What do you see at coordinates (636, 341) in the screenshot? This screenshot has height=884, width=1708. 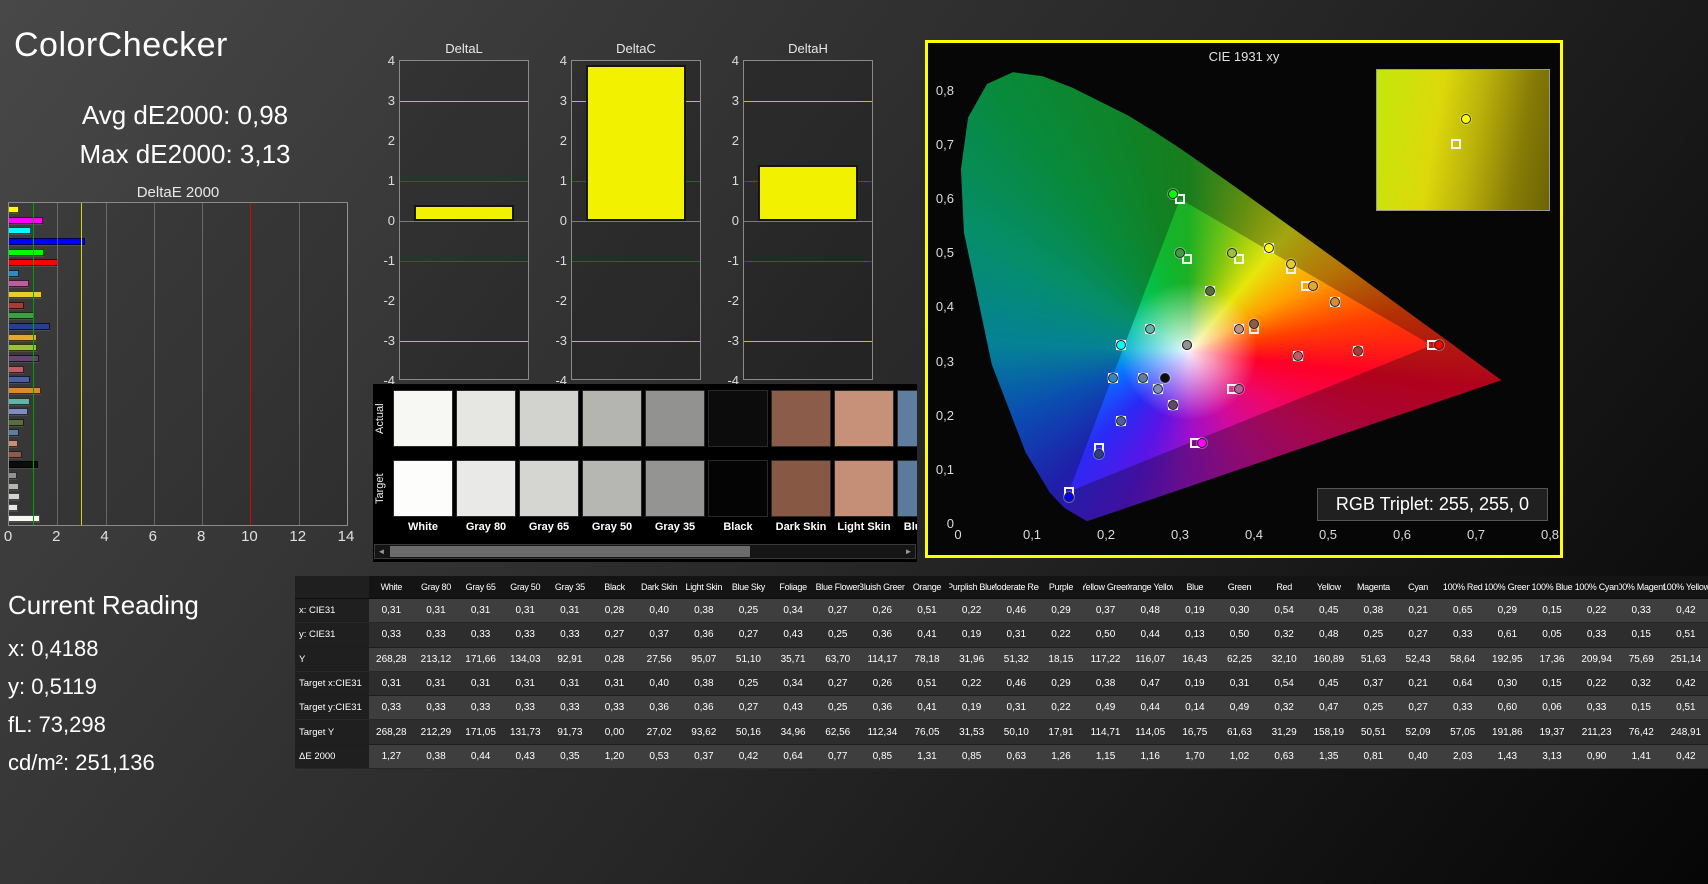 I see `delta-reference-line` at bounding box center [636, 341].